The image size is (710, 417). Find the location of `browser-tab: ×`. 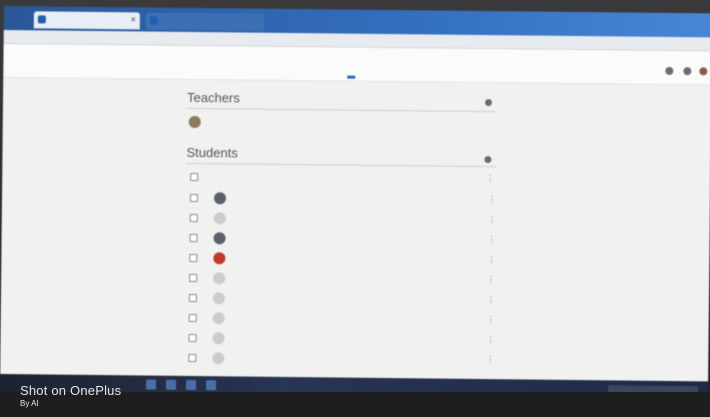

browser-tab: × is located at coordinates (86, 20).